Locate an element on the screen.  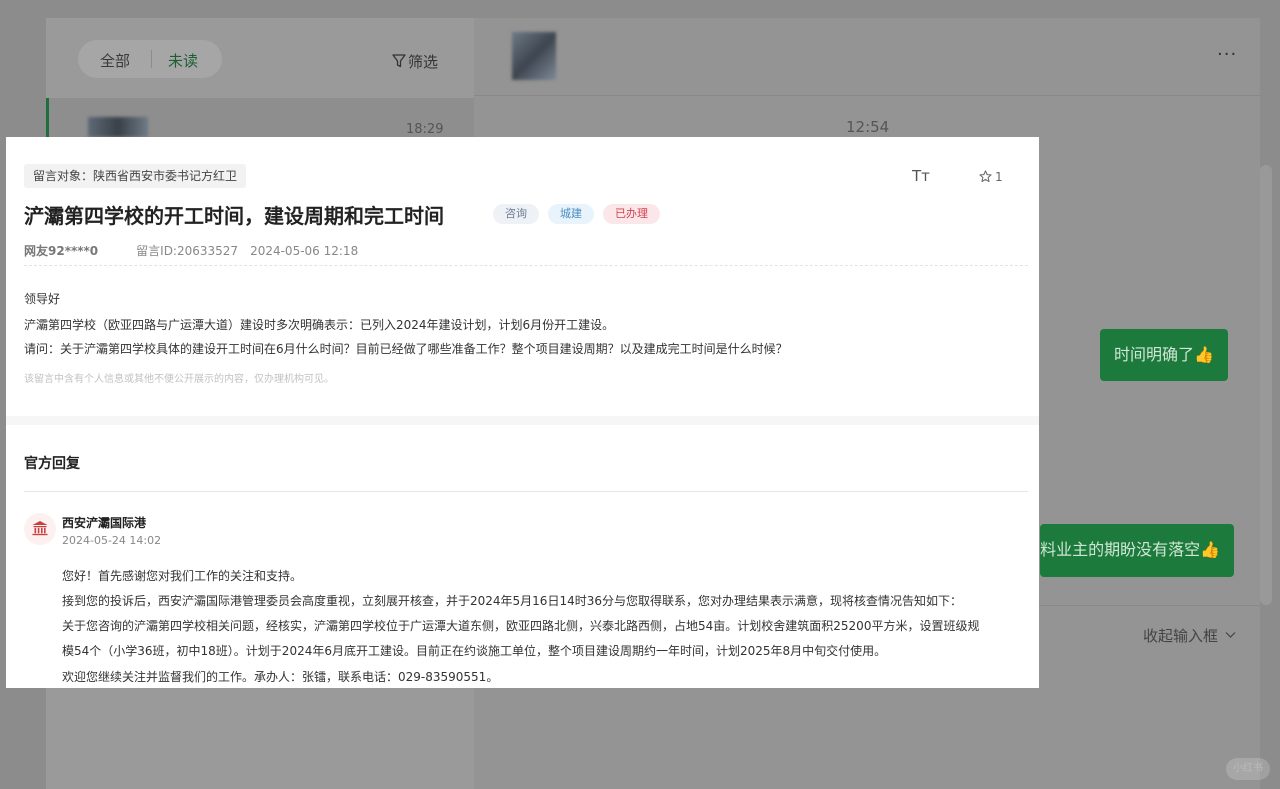
tab-all: 全部 is located at coordinates (115, 60).